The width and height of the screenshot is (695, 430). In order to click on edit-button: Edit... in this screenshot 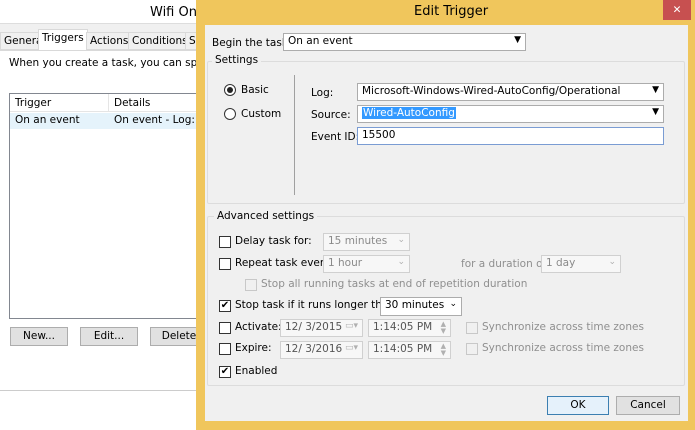, I will do `click(109, 336)`.